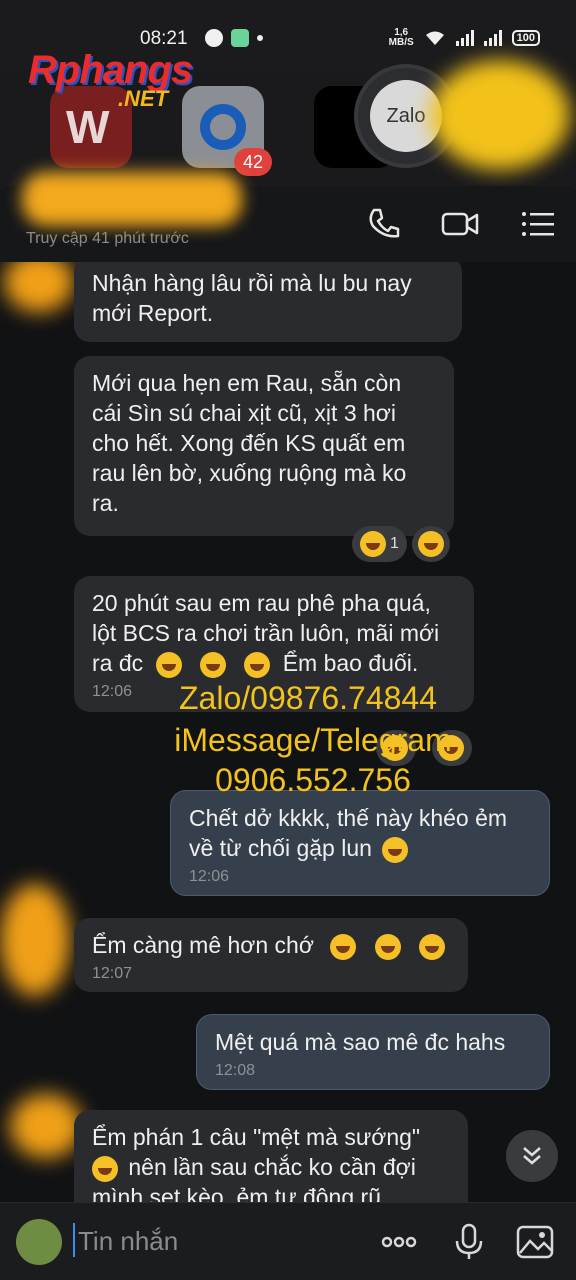  Describe the element at coordinates (313, 780) in the screenshot. I see `overlay-contact-line-3: 0906.552.756` at that location.